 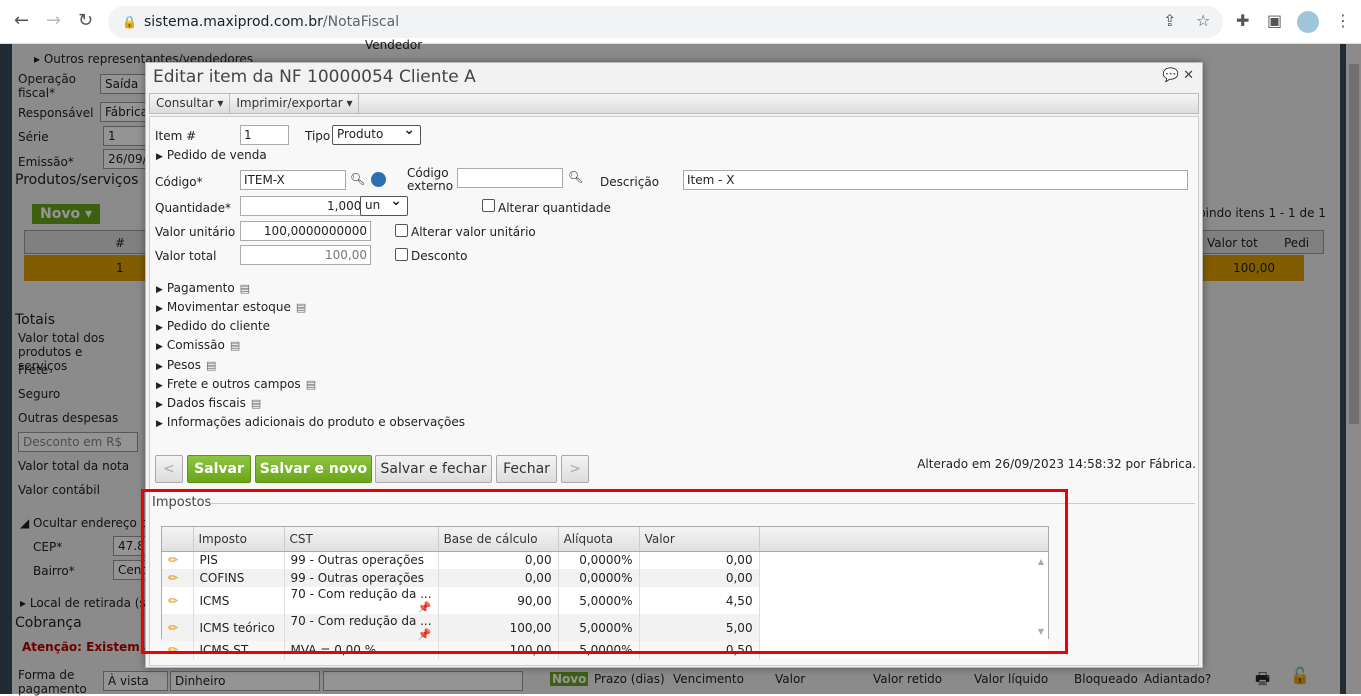 What do you see at coordinates (378, 179) in the screenshot?
I see `codigo-link-icon` at bounding box center [378, 179].